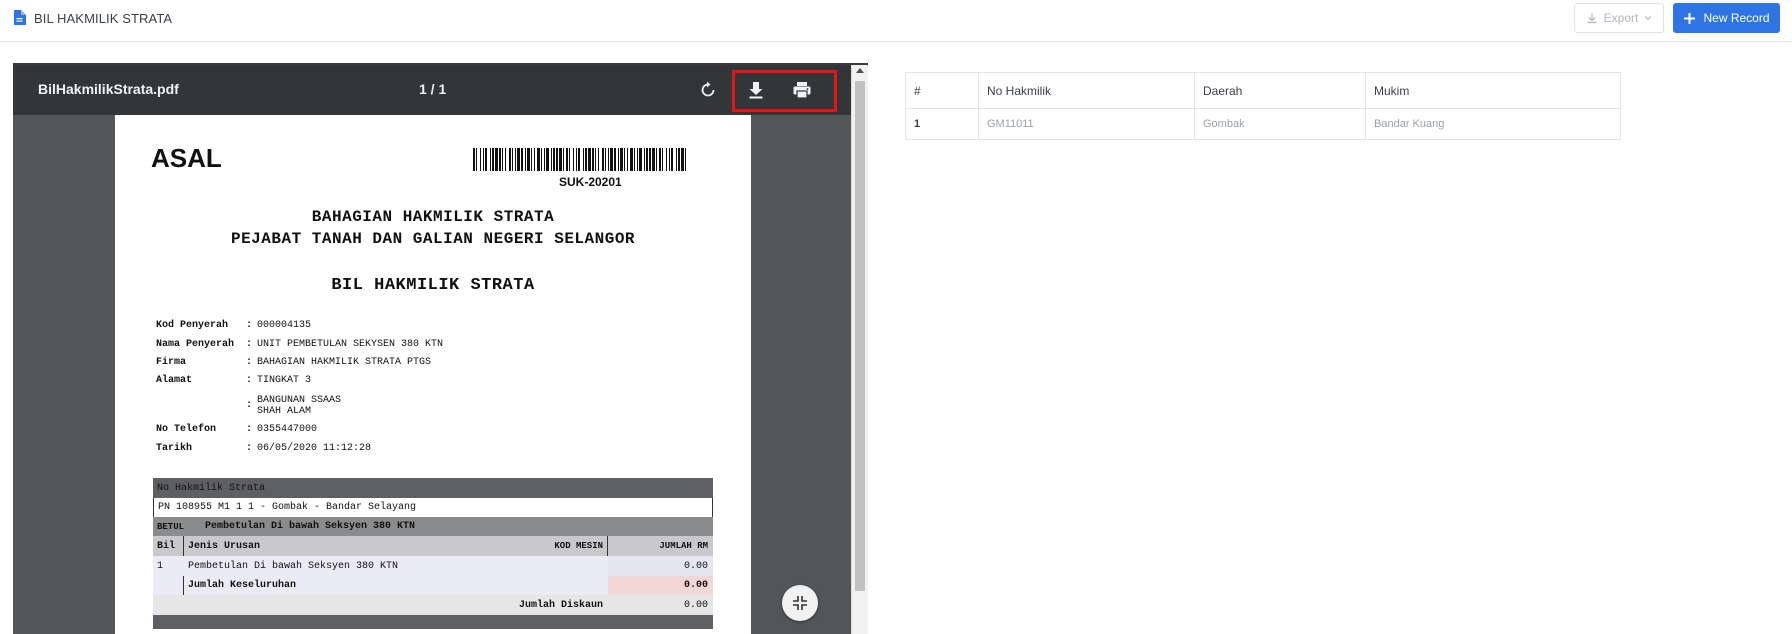 This screenshot has width=1792, height=634. Describe the element at coordinates (433, 285) in the screenshot. I see `document-main-title: BIL HAKMILIK STRATA` at that location.